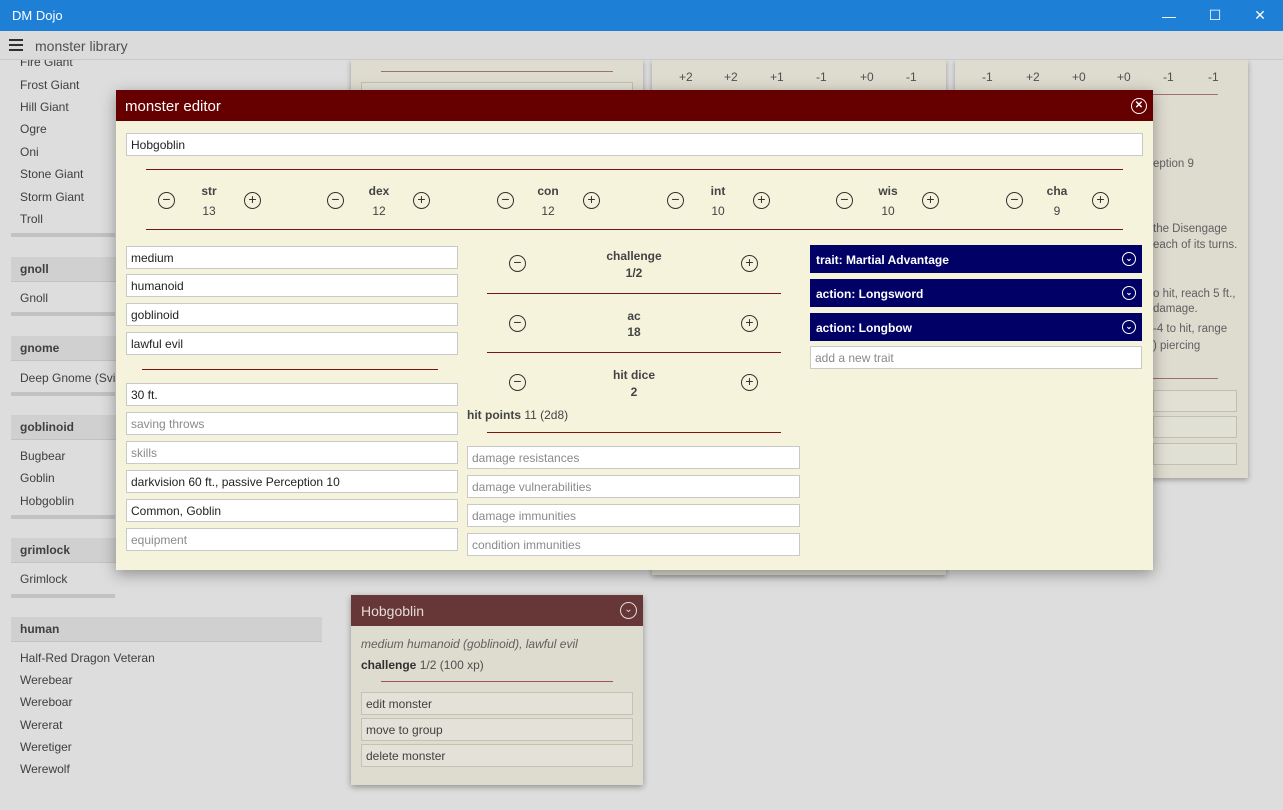 The height and width of the screenshot is (810, 1283). Describe the element at coordinates (634, 316) in the screenshot. I see `ac-label: ac` at that location.